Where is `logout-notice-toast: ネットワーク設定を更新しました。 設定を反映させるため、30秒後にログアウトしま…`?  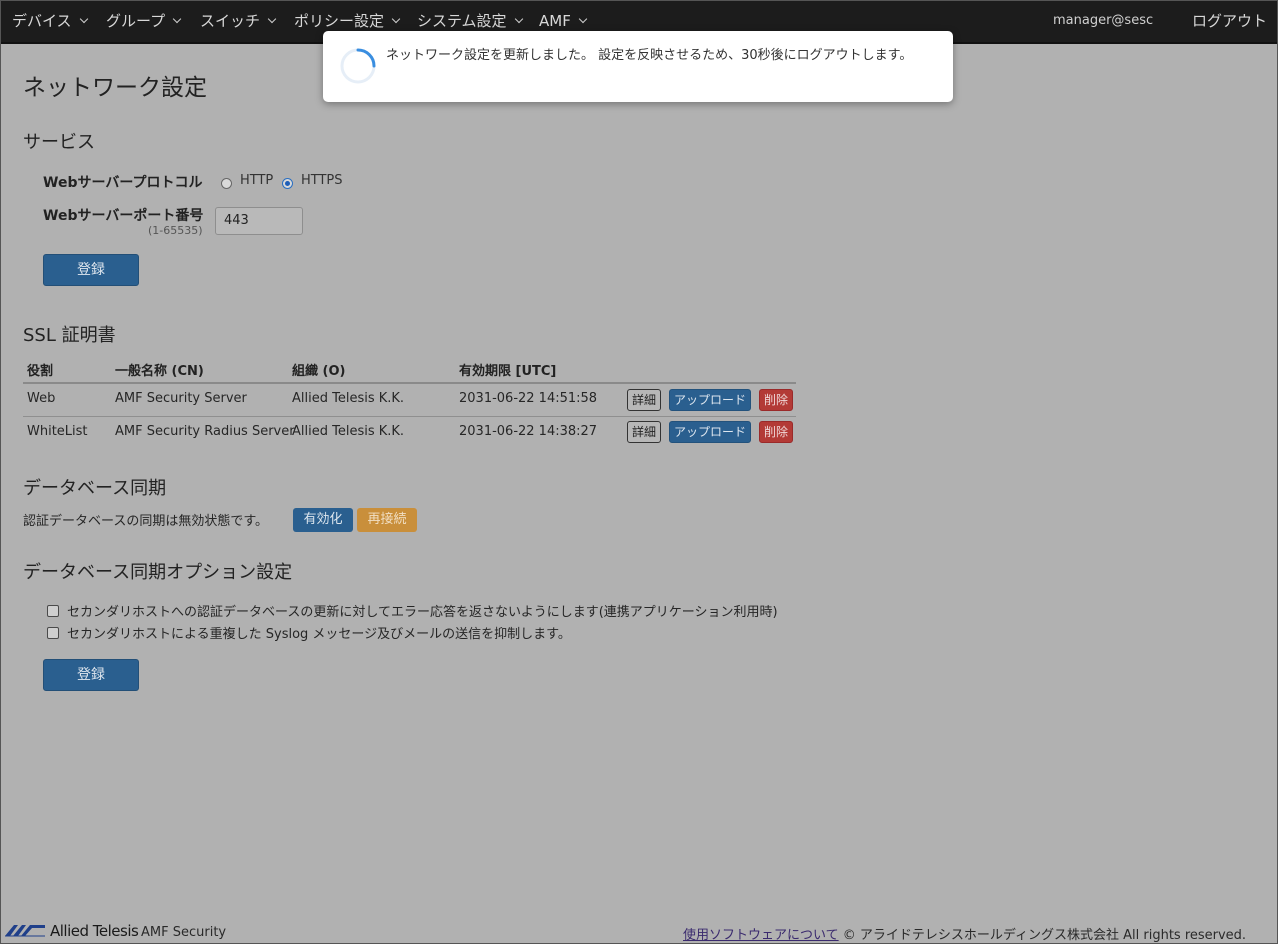 logout-notice-toast: ネットワーク設定を更新しました。 設定を反映させるため、30秒後にログアウトしま… is located at coordinates (638, 66).